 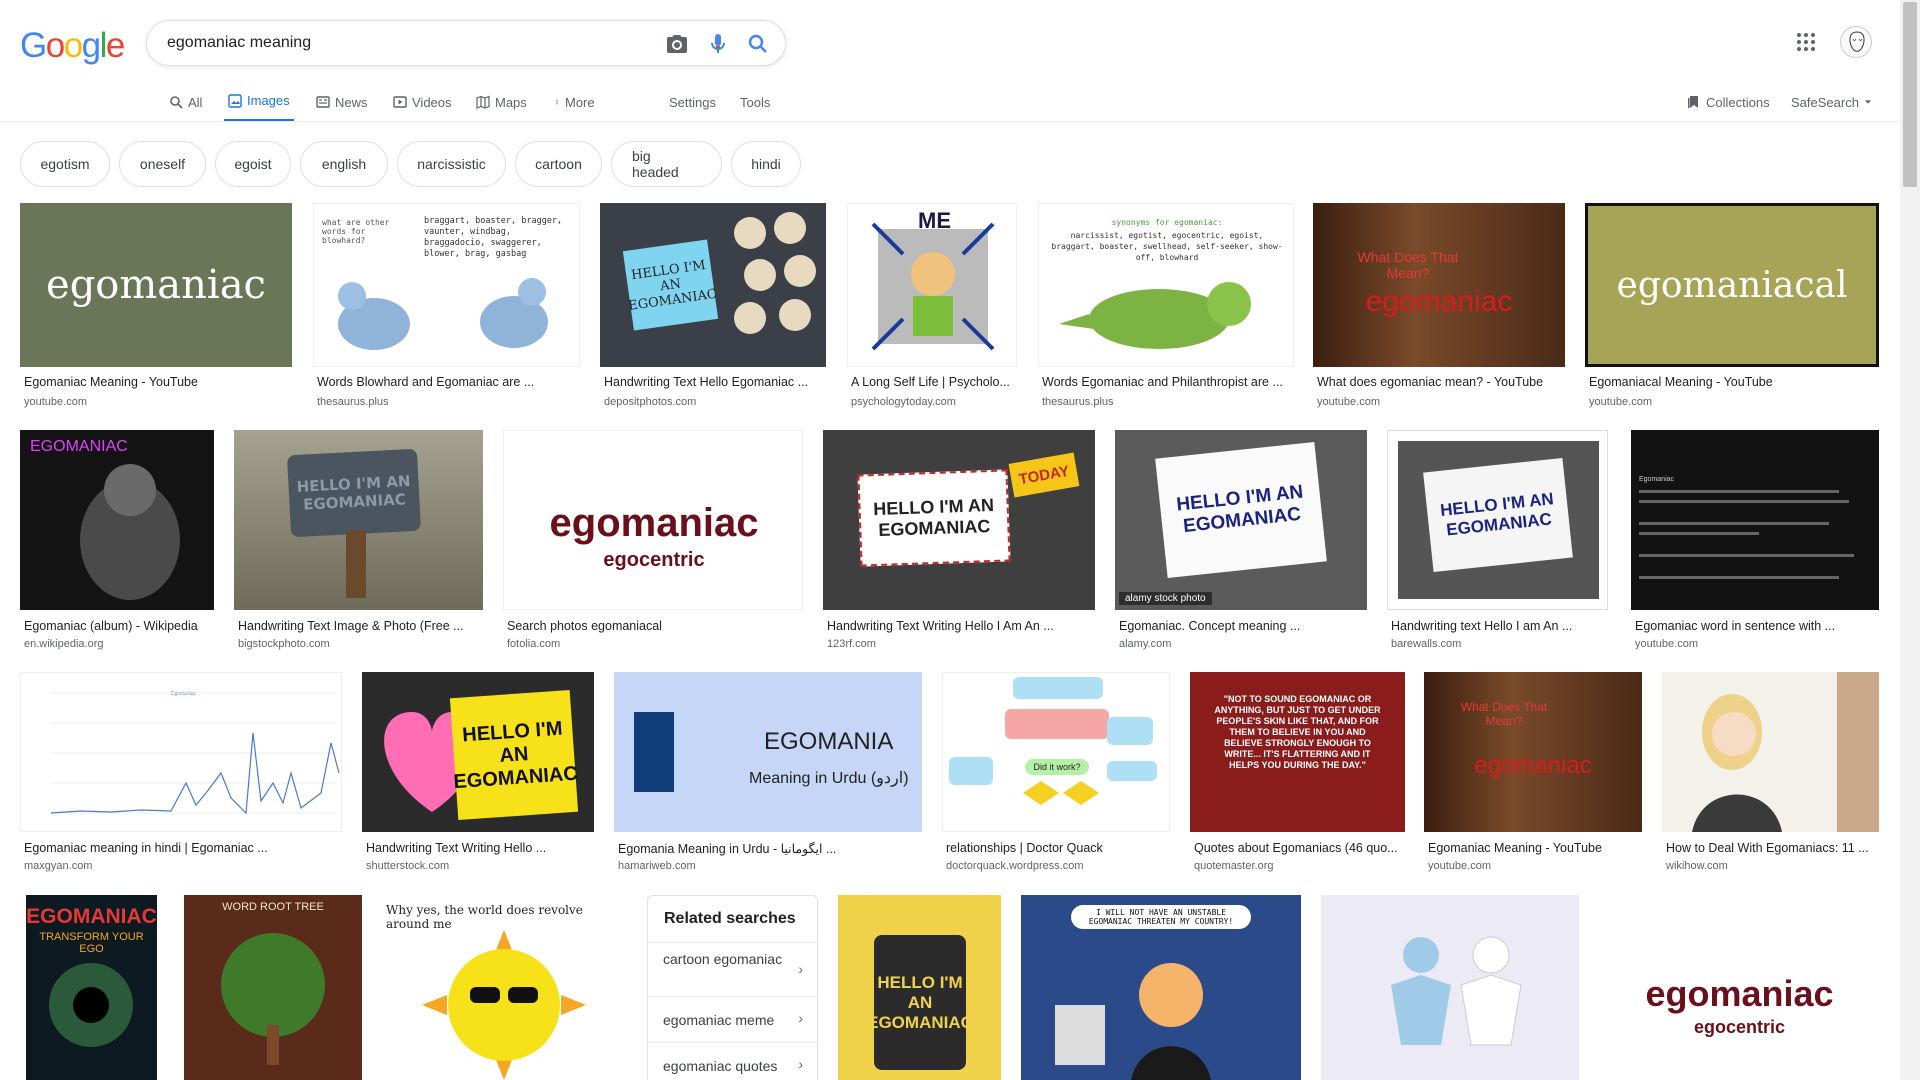 What do you see at coordinates (1910, 94) in the screenshot?
I see `scrollbar-thumb` at bounding box center [1910, 94].